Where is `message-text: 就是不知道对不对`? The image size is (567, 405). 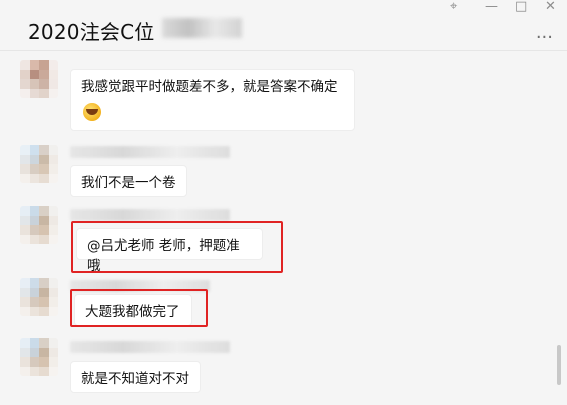
message-text: 就是不知道对不对 is located at coordinates (135, 379).